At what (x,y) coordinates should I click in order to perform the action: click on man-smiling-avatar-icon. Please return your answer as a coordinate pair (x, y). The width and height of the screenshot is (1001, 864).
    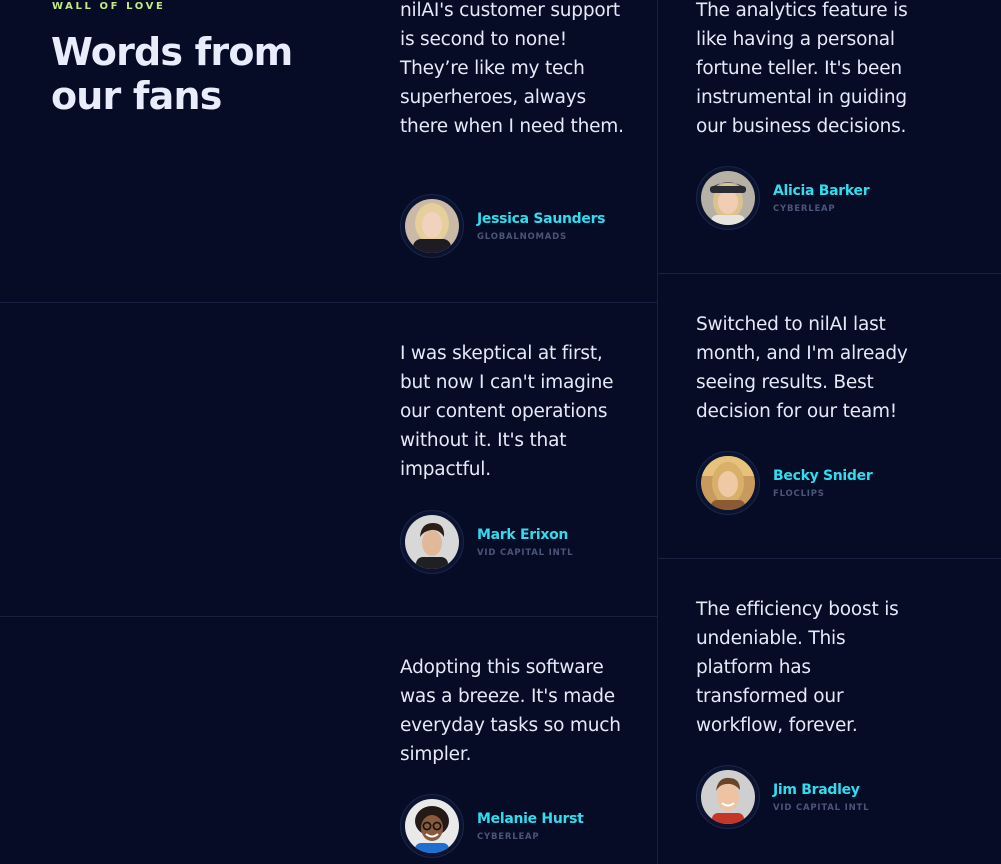
    Looking at the image, I should click on (728, 797).